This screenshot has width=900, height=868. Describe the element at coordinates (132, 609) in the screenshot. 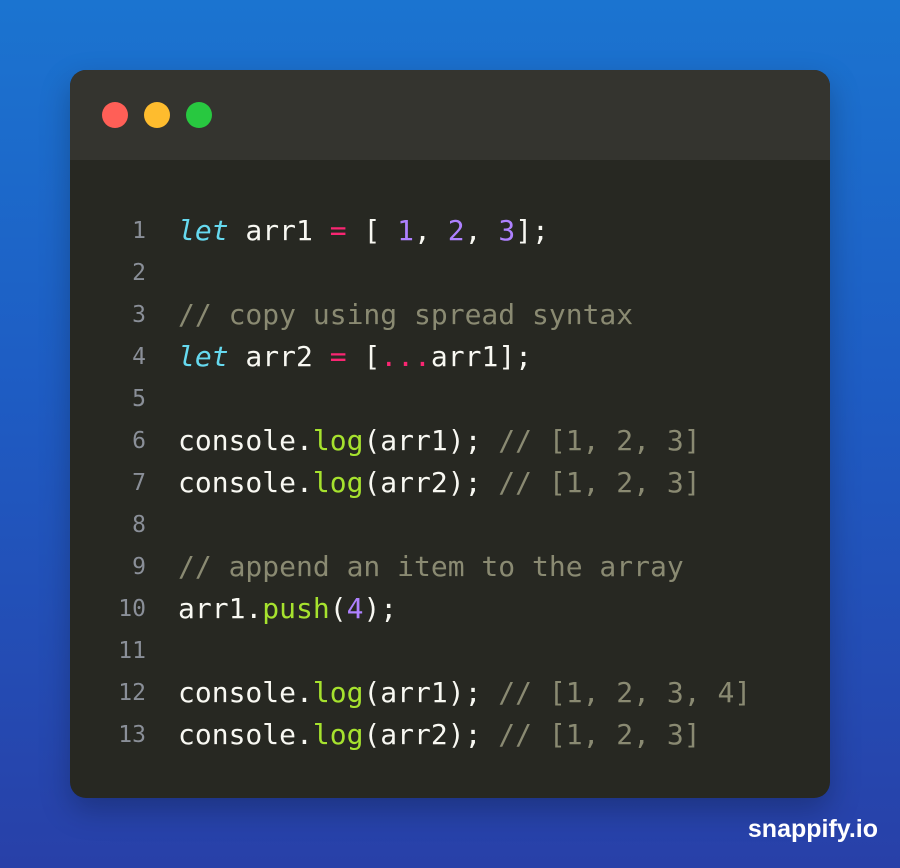

I see `line-number: 10` at that location.